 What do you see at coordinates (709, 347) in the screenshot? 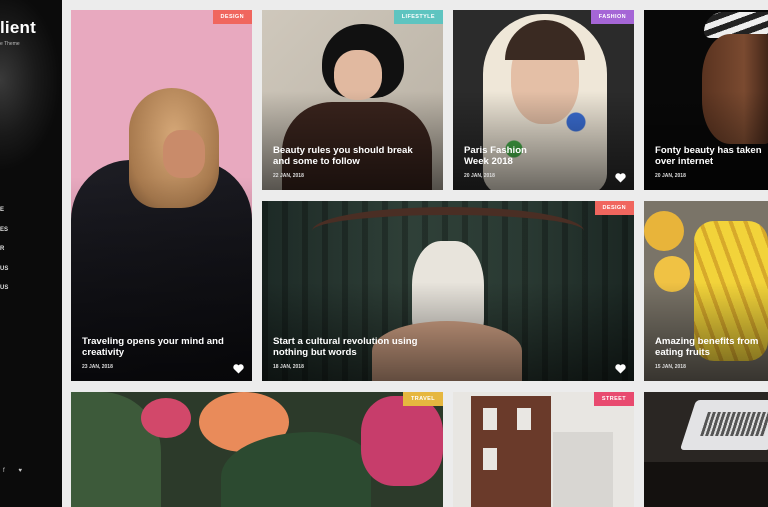
I see `post-title: Amazing benefits from eating fruits` at bounding box center [709, 347].